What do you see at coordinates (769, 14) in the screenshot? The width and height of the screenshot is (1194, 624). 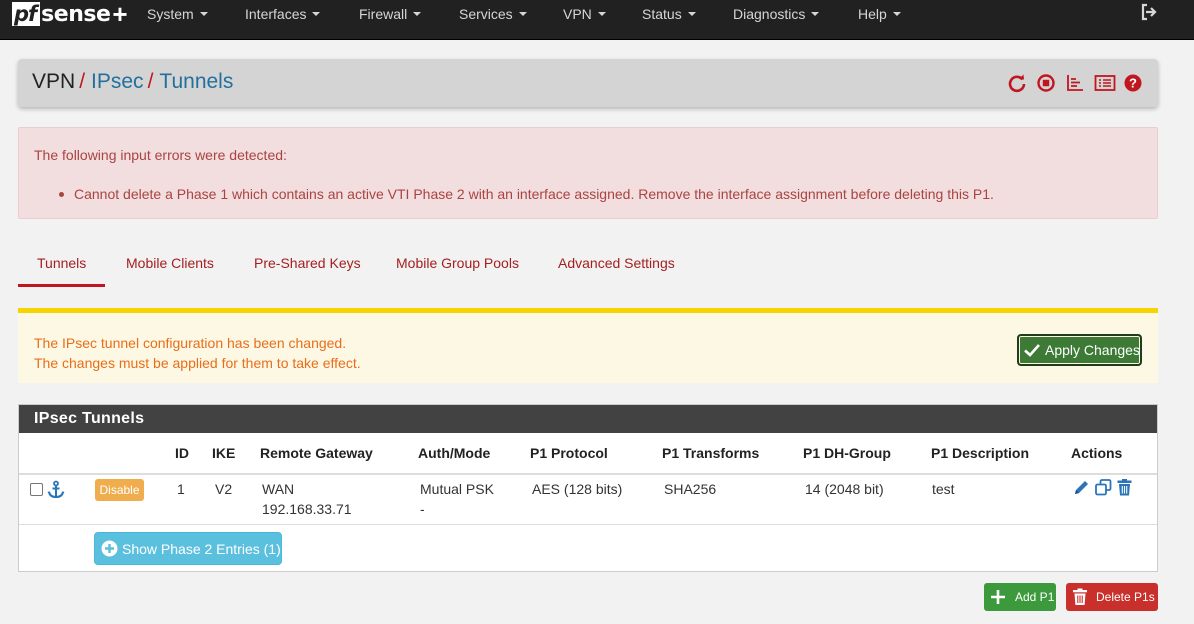 I see `nav-diagnostics-label: Diagnostics` at bounding box center [769, 14].